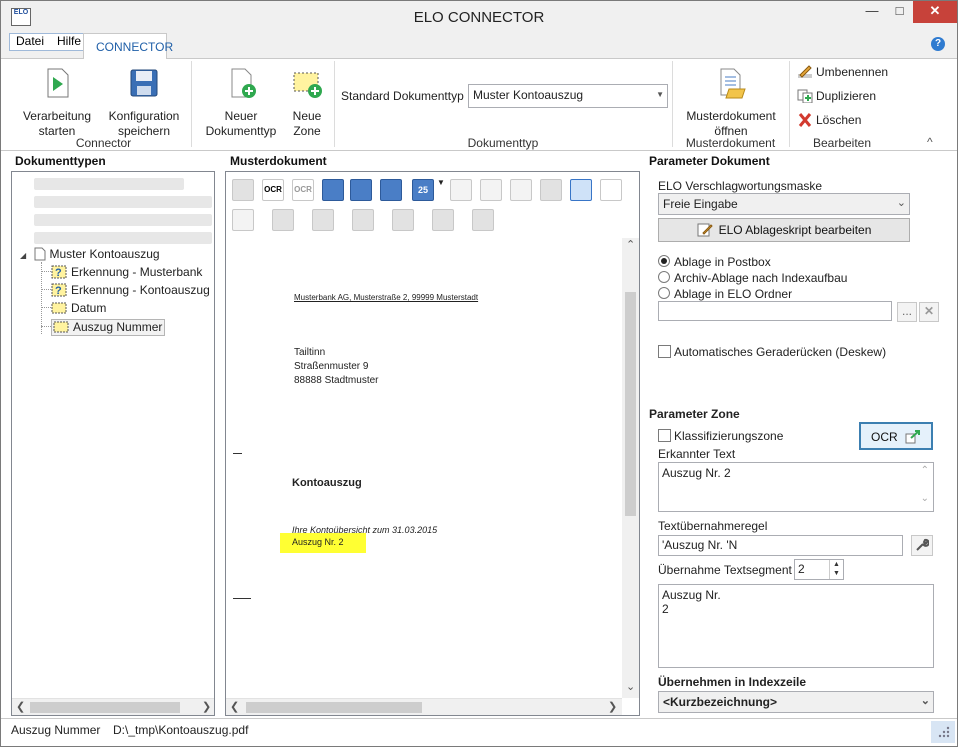  Describe the element at coordinates (90, 254) in the screenshot. I see `tree-item-root: ◢ Muster Kontoauszug` at that location.